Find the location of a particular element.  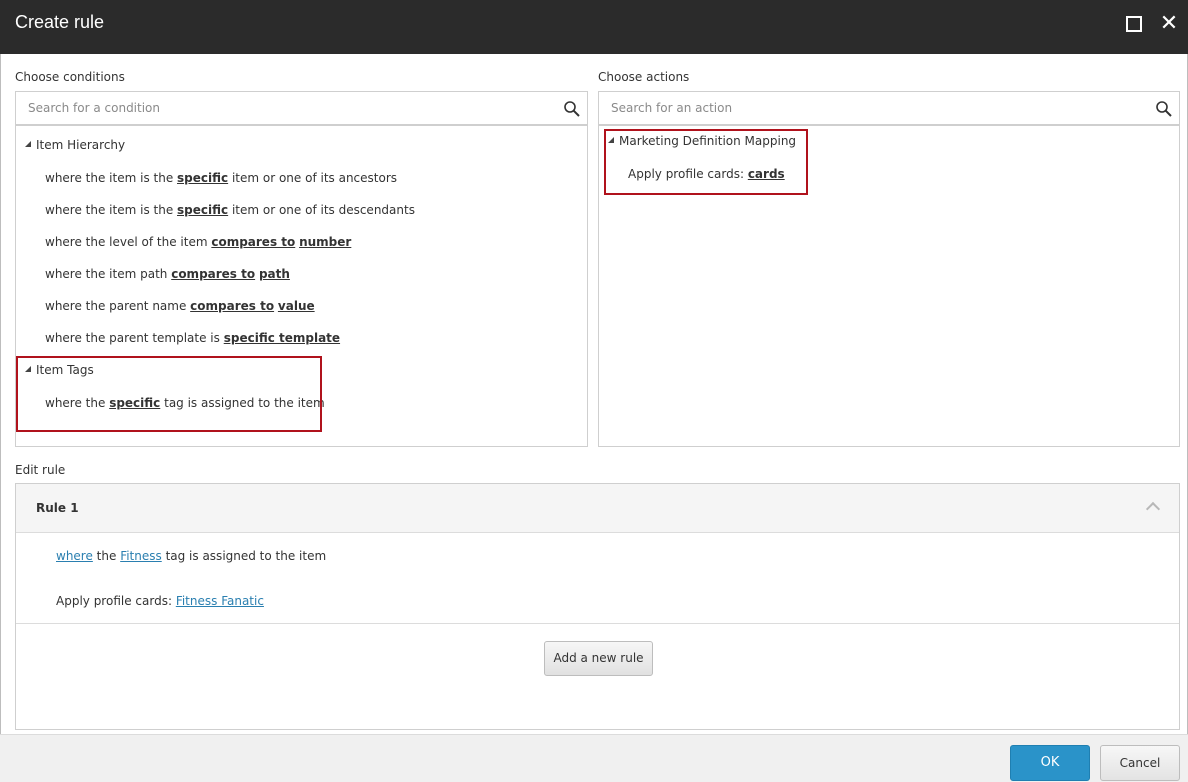

cancel-button: Cancel is located at coordinates (1140, 763).